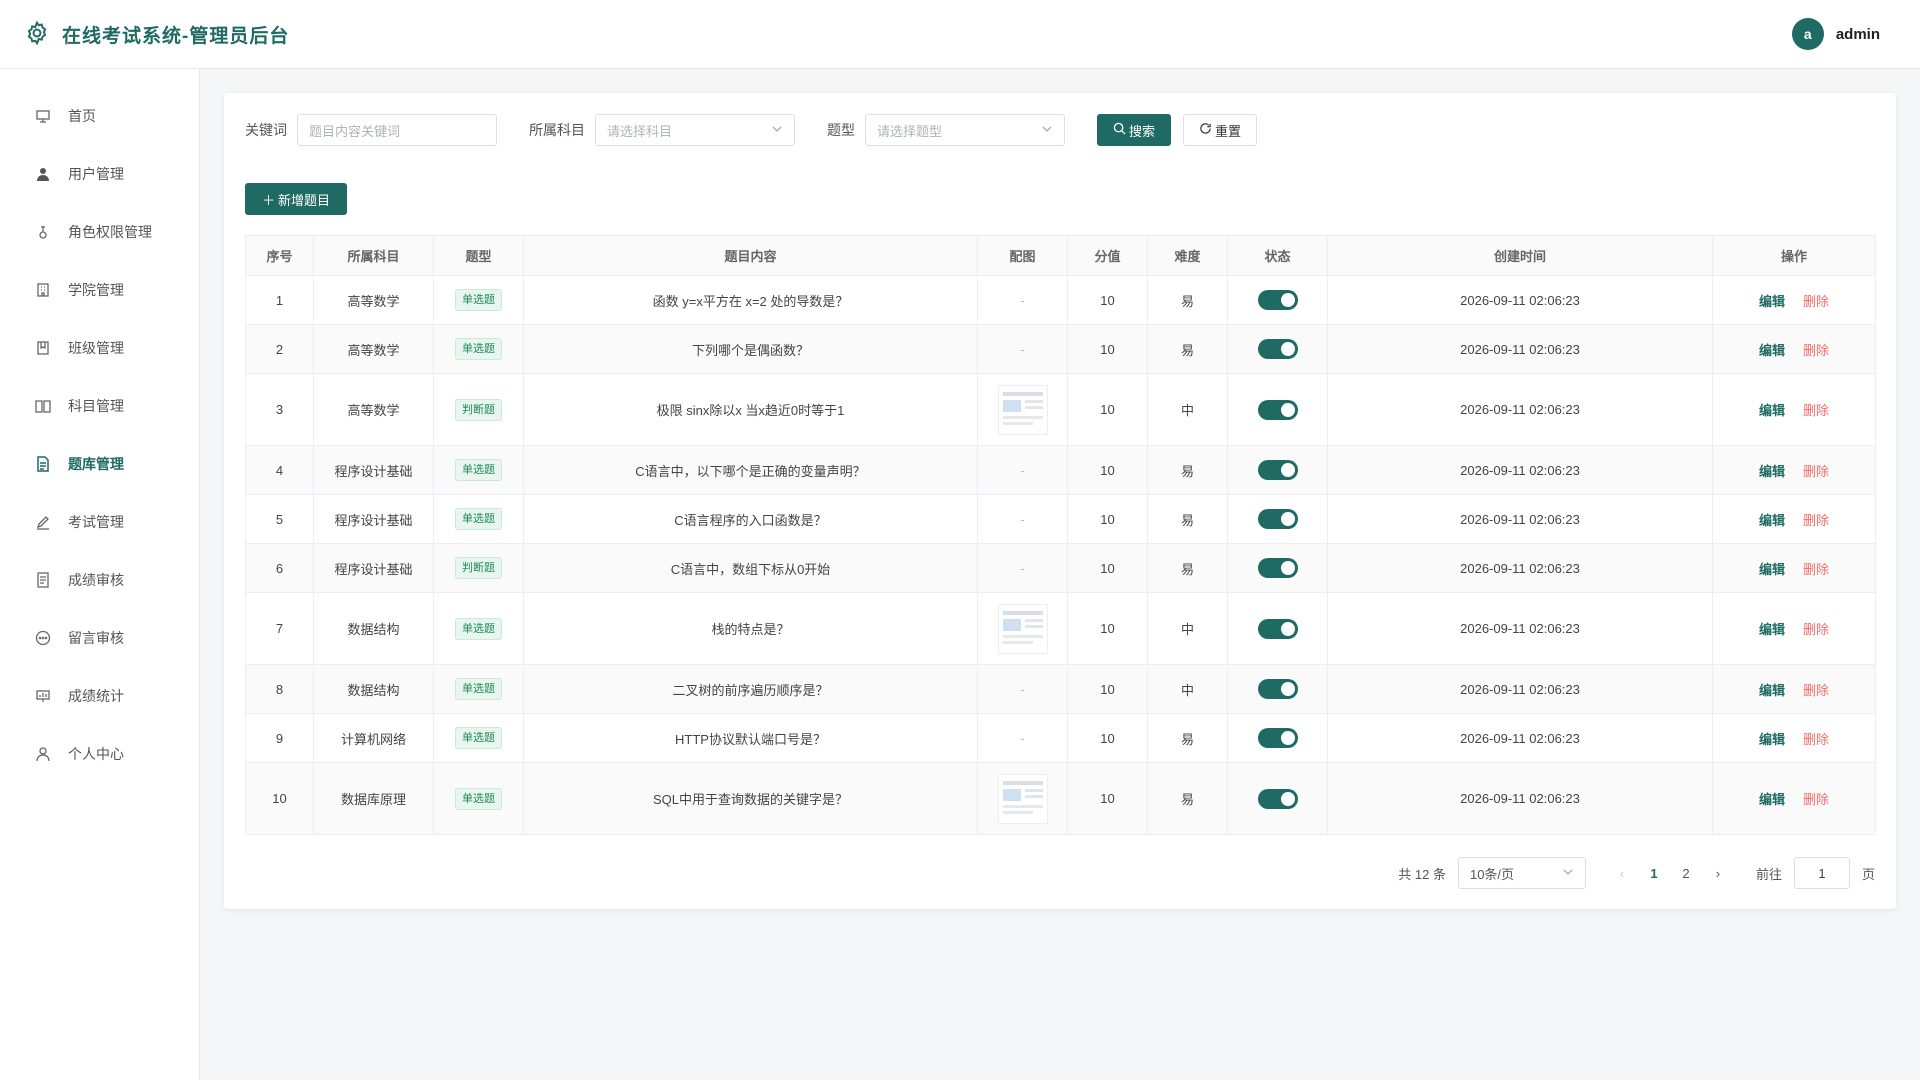 The image size is (1920, 1080). What do you see at coordinates (99, 580) in the screenshot?
I see `sidebar-item-8: 成绩审核` at bounding box center [99, 580].